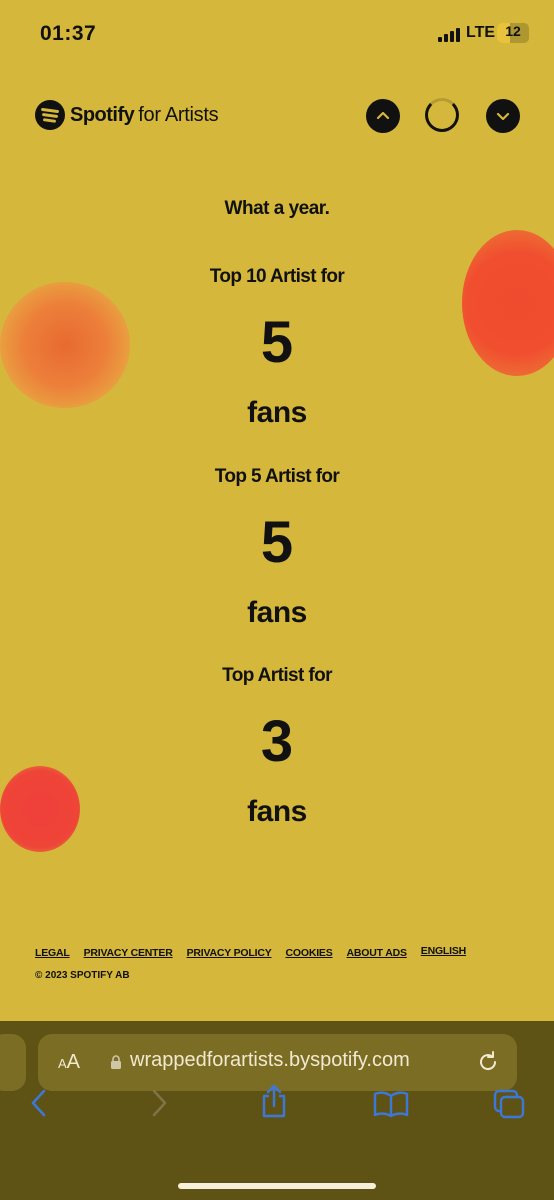 The width and height of the screenshot is (554, 1200). Describe the element at coordinates (509, 1104) in the screenshot. I see `tabs-icon` at that location.